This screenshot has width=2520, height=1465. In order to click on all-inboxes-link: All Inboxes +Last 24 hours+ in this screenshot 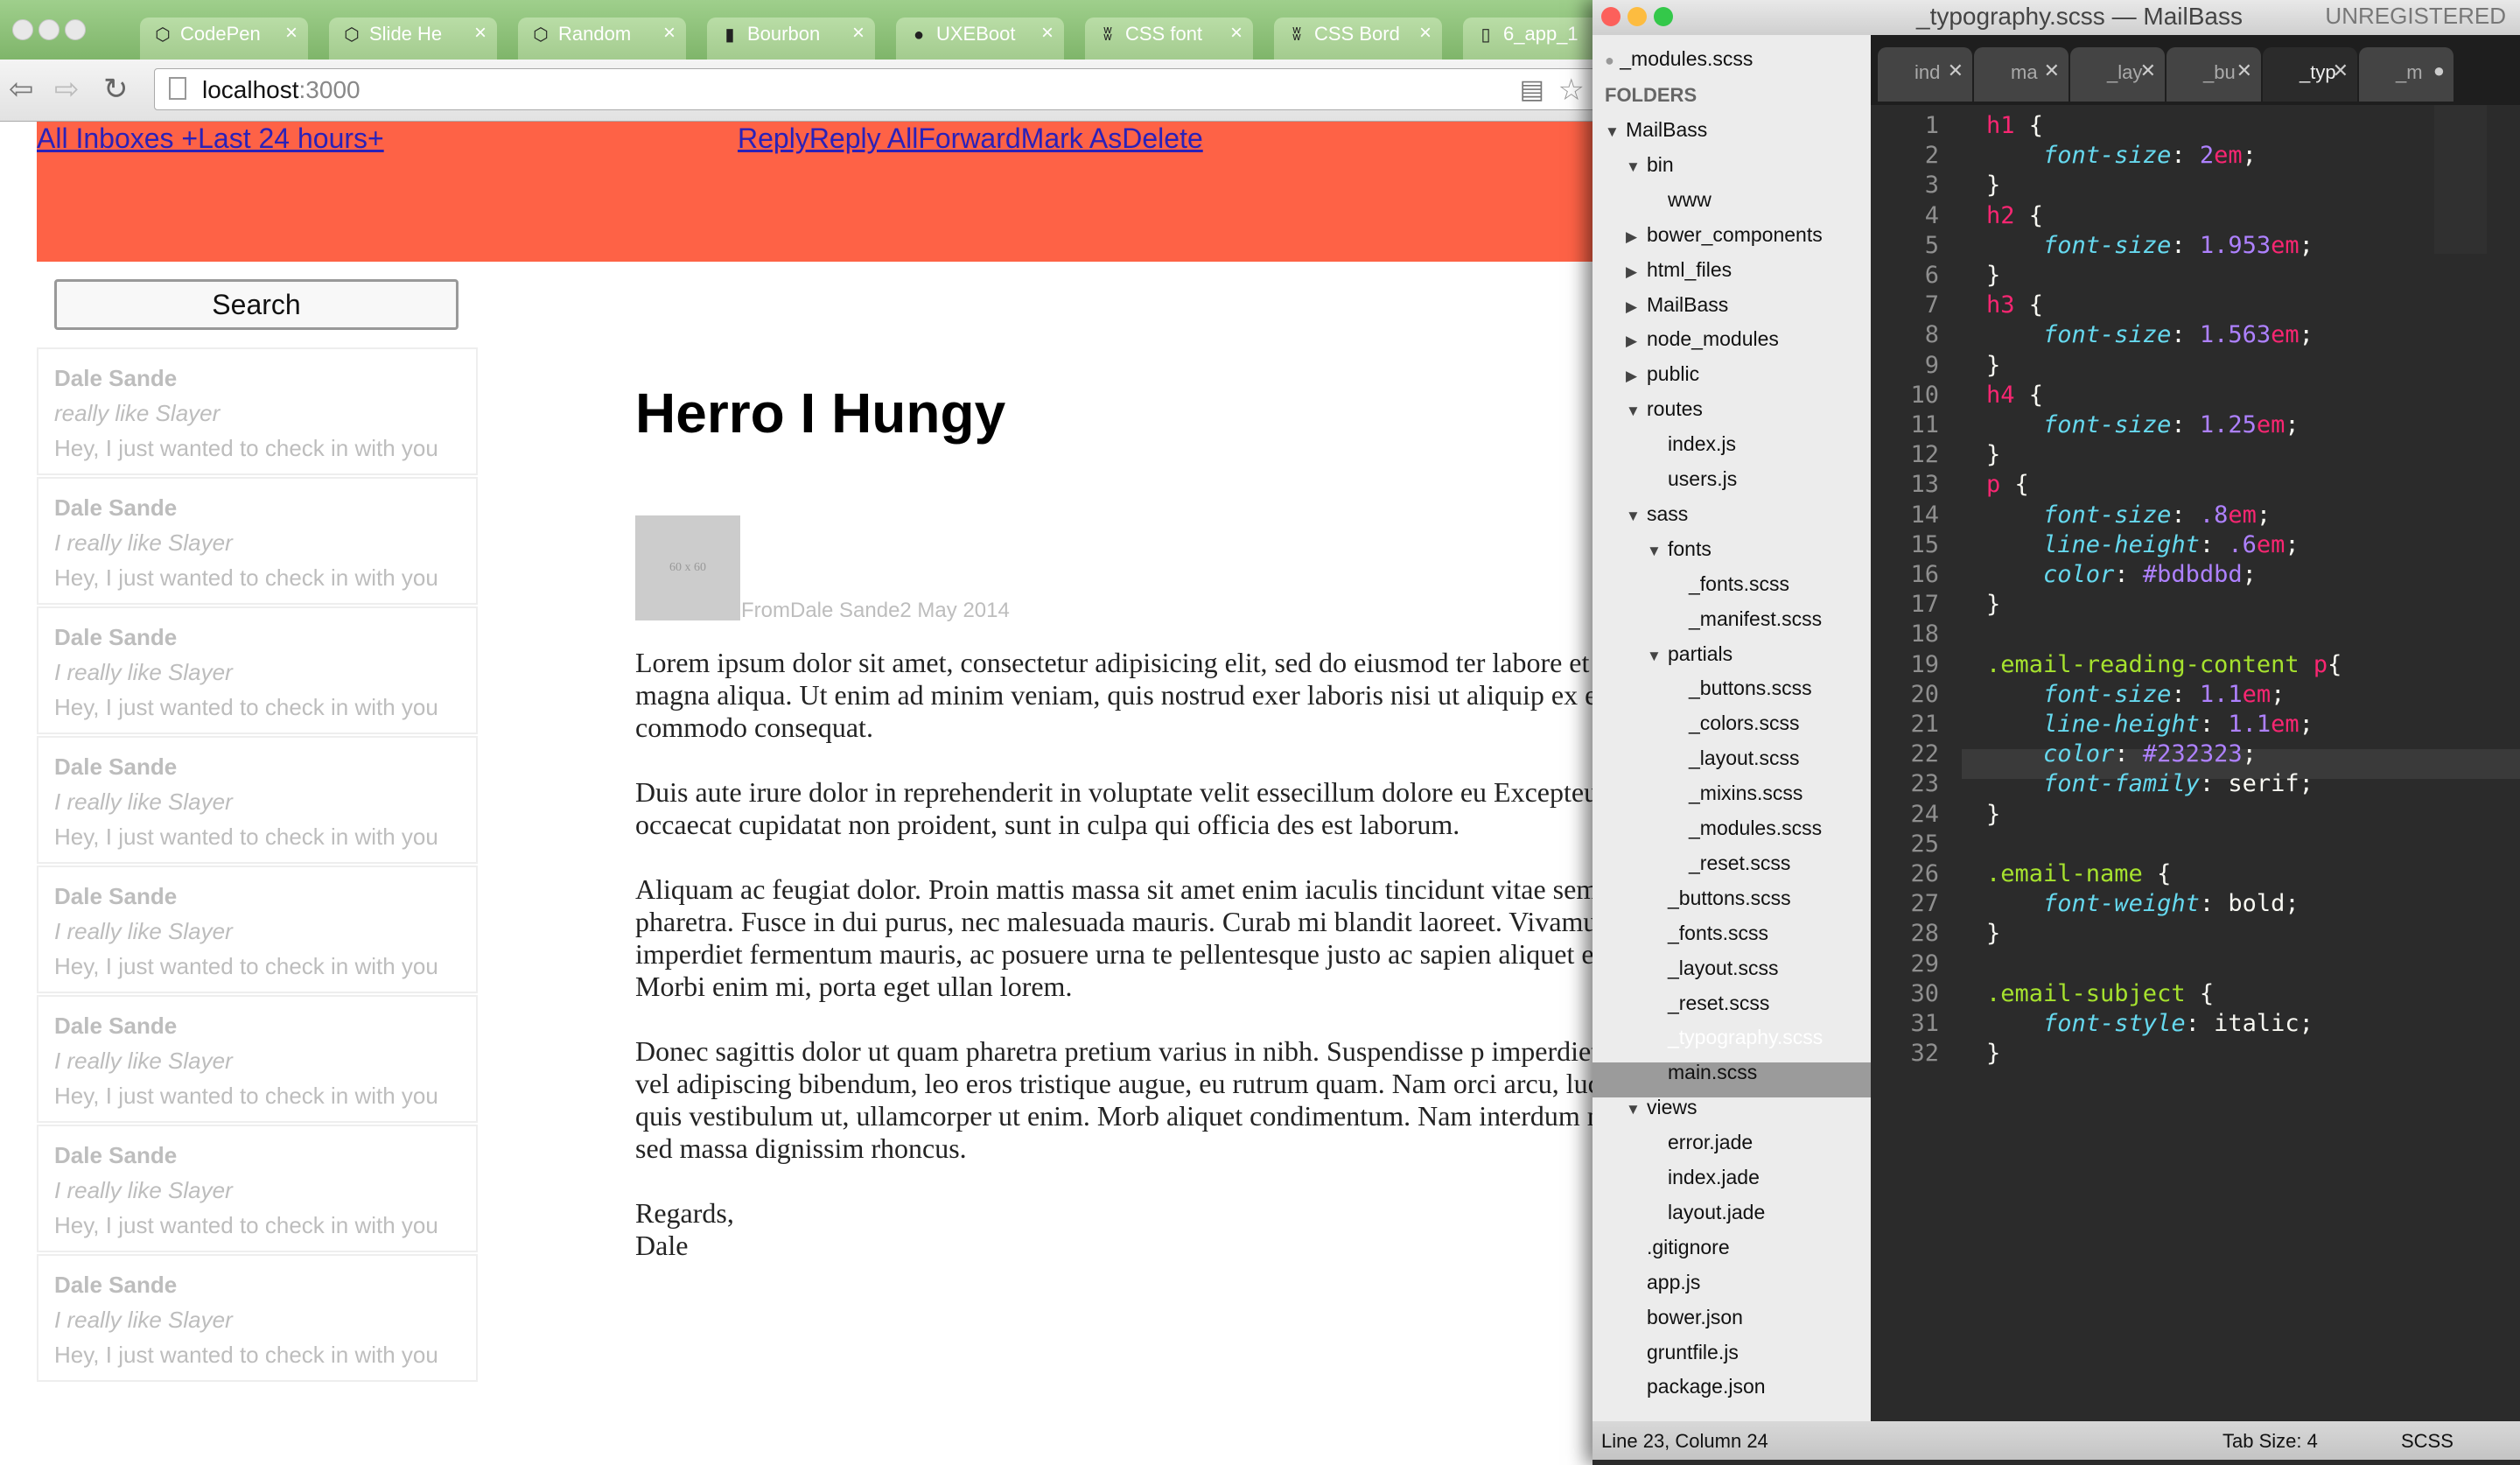, I will do `click(210, 139)`.